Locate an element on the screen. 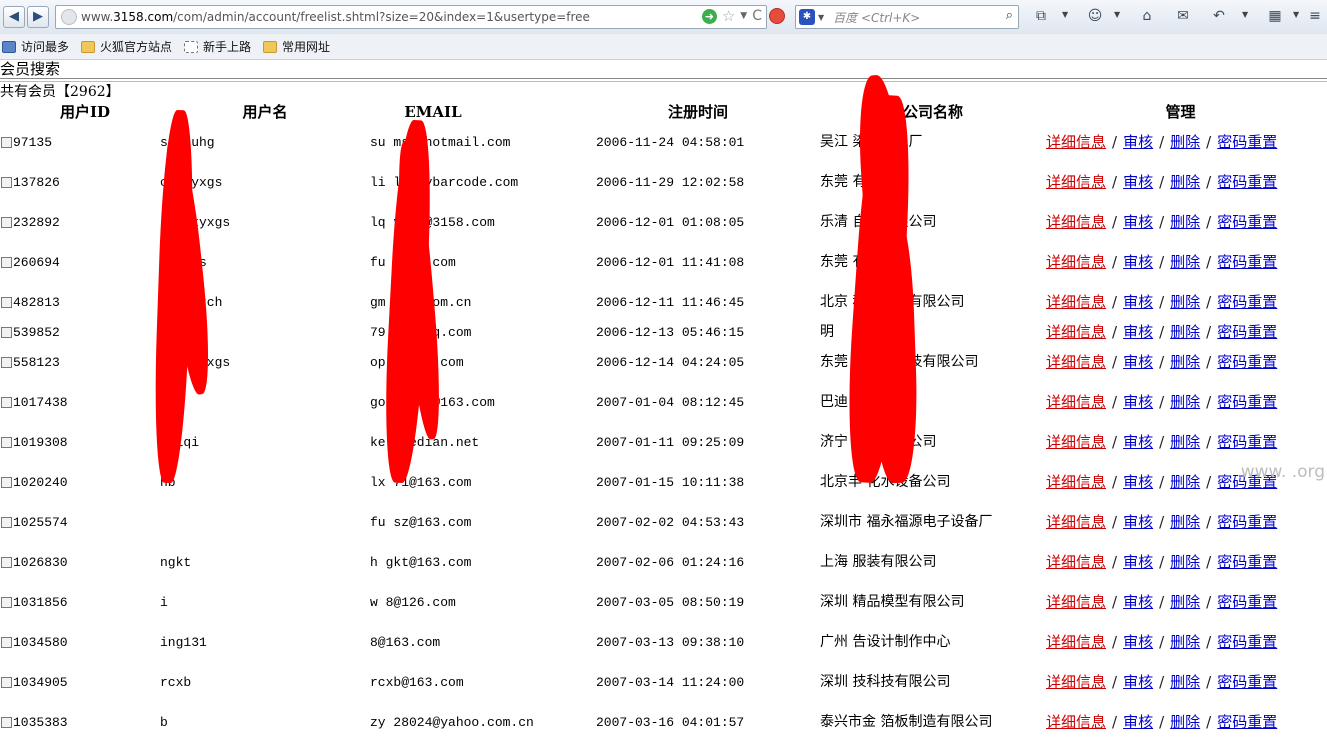  windows-dropdown-icon: ▼ is located at coordinates (1296, 14).